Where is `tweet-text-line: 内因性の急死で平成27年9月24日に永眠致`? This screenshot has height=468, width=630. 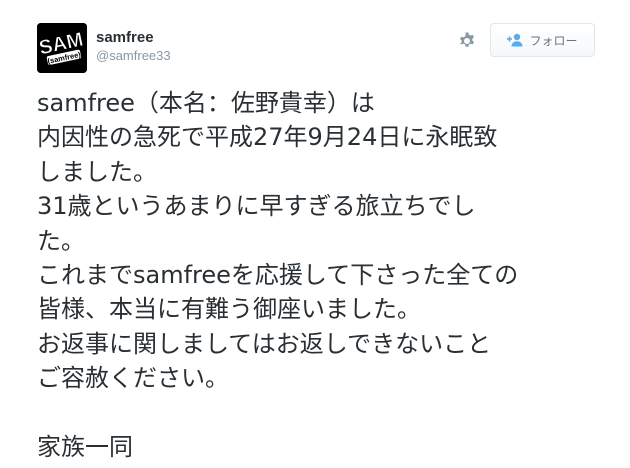 tweet-text-line: 内因性の急死で平成27年9月24日に永眠致 is located at coordinates (267, 137).